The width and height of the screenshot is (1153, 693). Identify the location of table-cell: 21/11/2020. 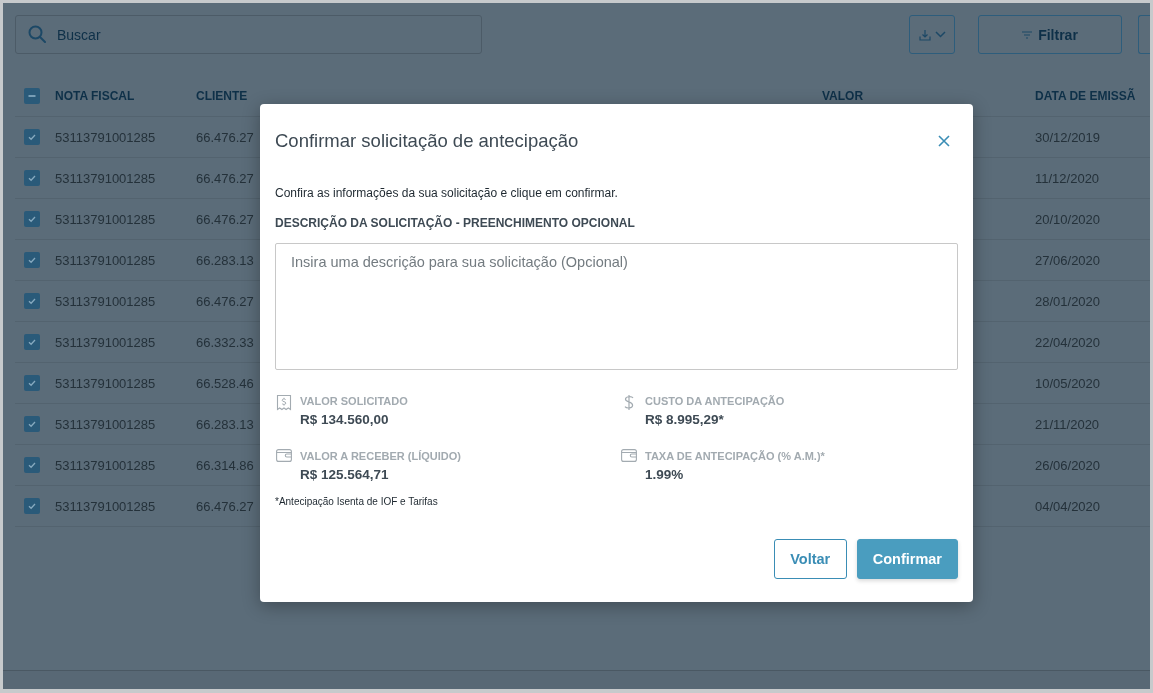
(1067, 424).